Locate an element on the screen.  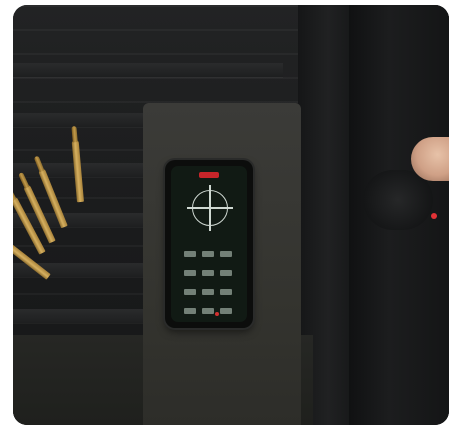
phone-screen is located at coordinates (209, 244).